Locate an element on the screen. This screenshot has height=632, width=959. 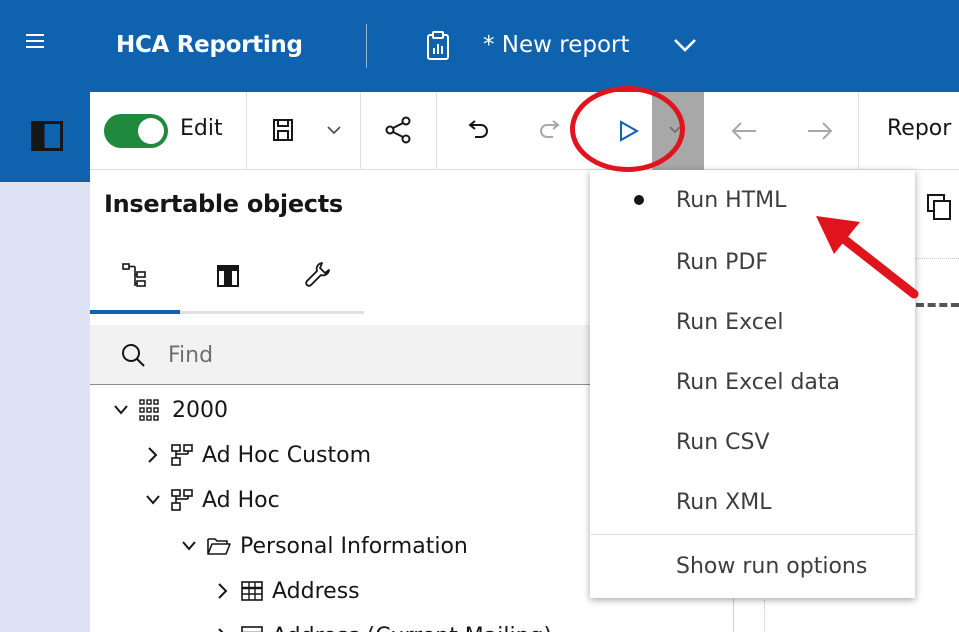
folder-open-icon is located at coordinates (219, 546).